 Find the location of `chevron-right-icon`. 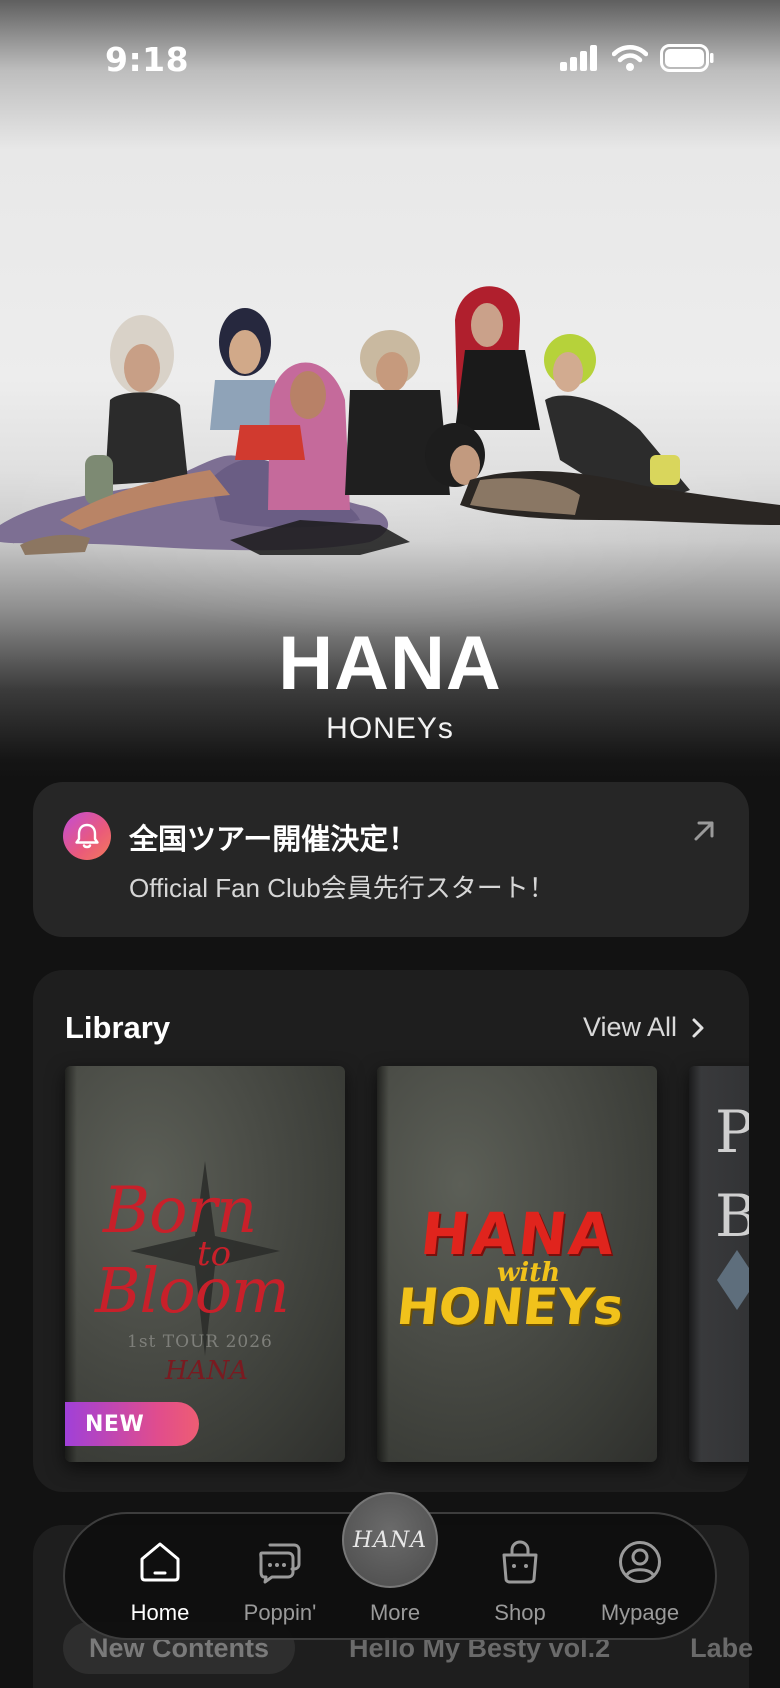

chevron-right-icon is located at coordinates (698, 1027).